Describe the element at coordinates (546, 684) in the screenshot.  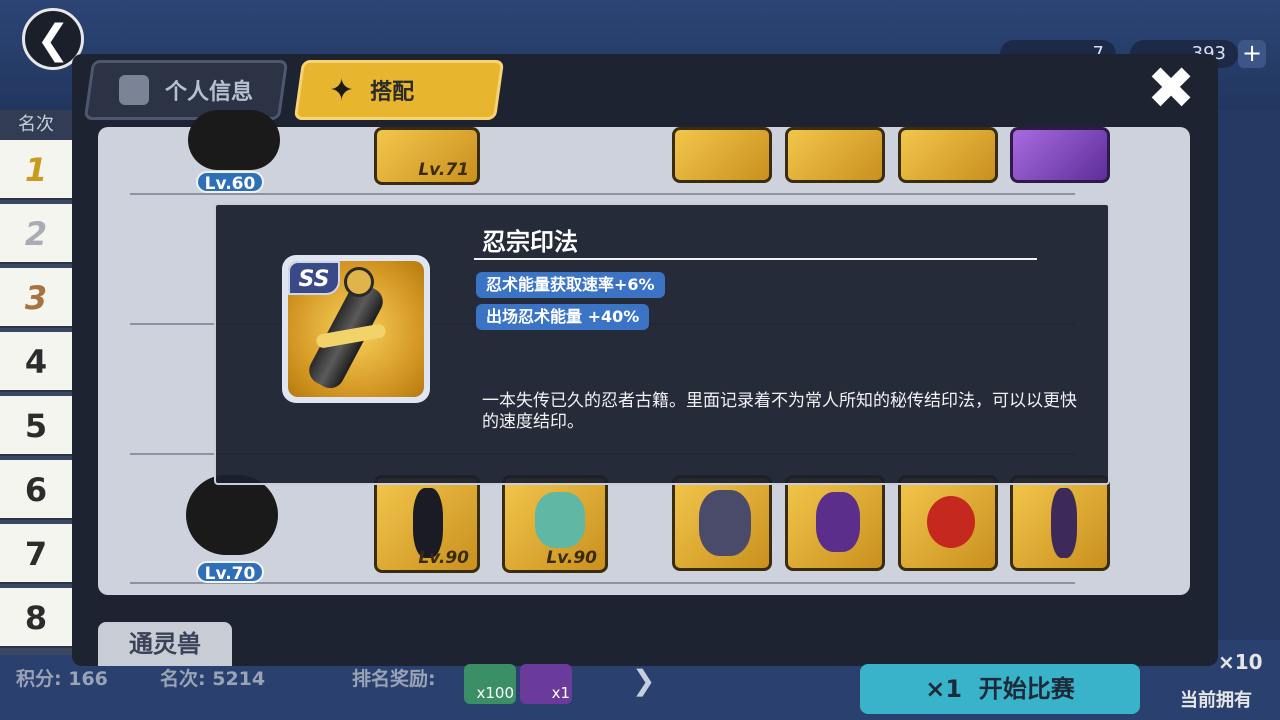
I see `reward-item: x1` at that location.